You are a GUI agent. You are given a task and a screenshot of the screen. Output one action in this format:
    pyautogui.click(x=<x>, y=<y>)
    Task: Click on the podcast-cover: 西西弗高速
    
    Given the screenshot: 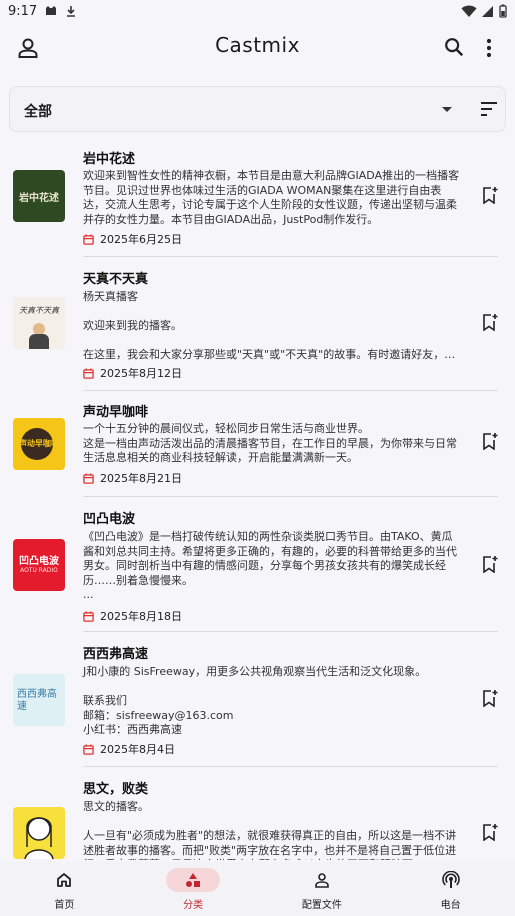 What is the action you would take?
    pyautogui.click(x=39, y=700)
    